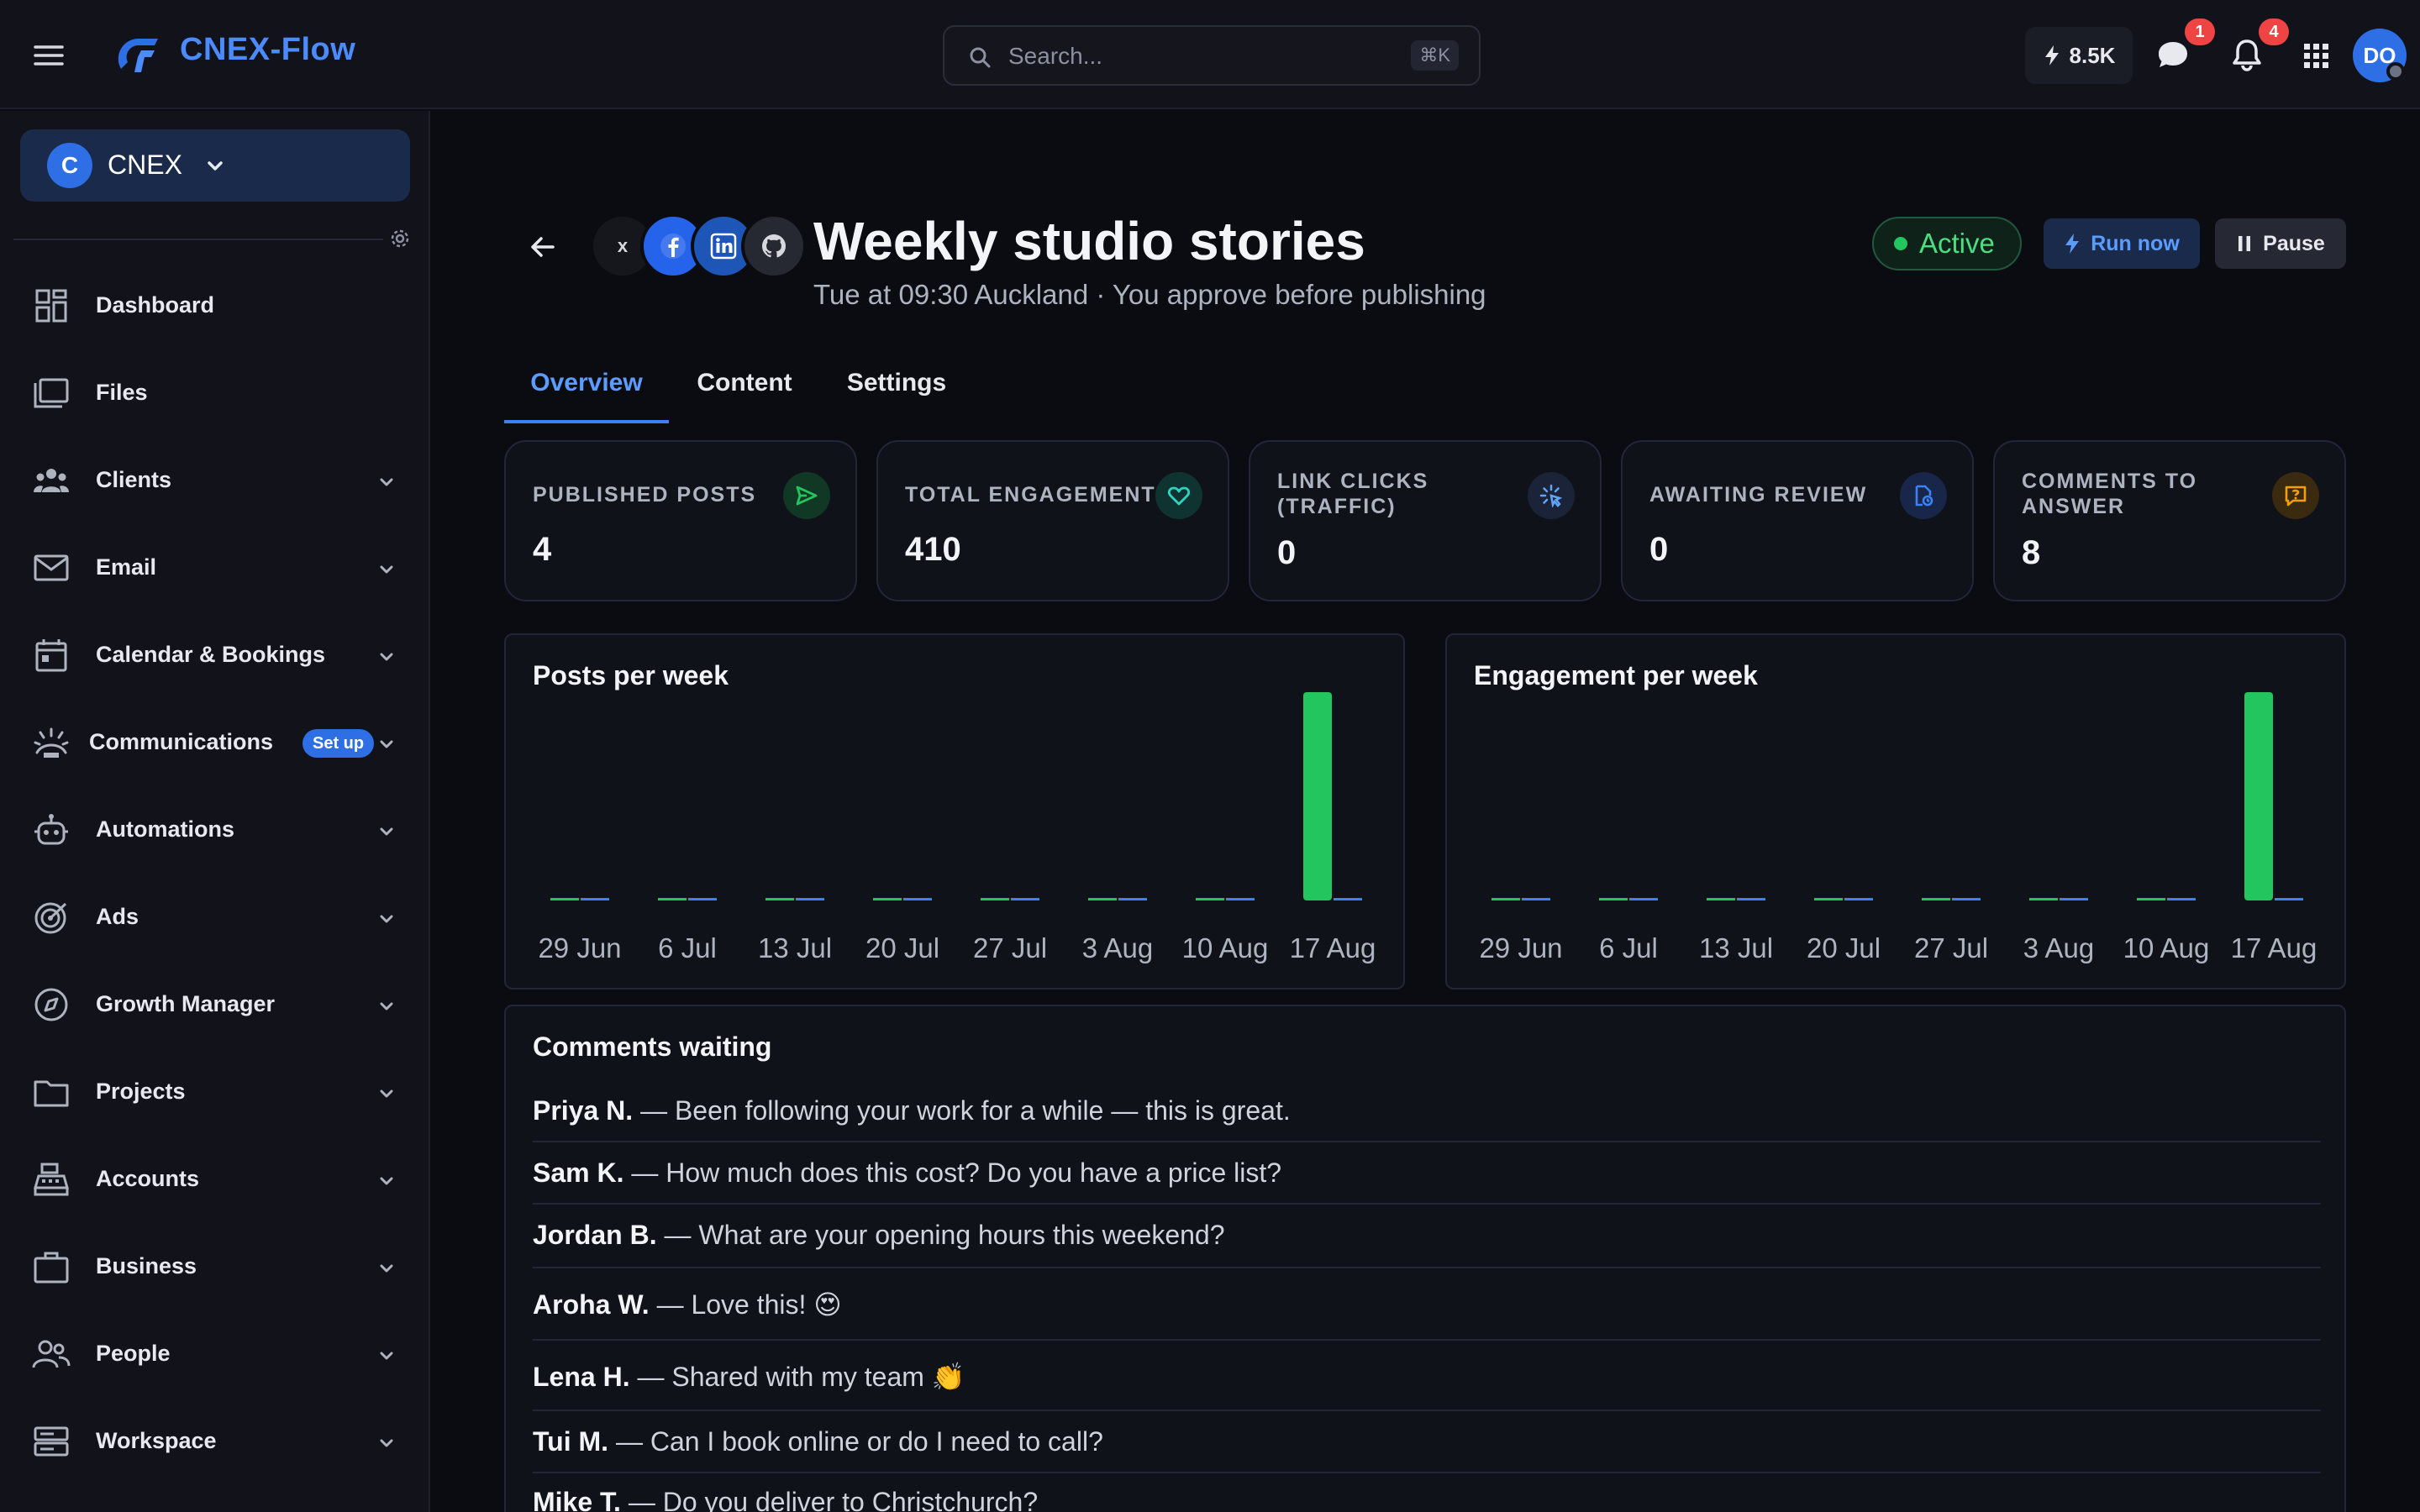 This screenshot has height=1512, width=2420. Describe the element at coordinates (2274, 947) in the screenshot. I see `x-tick-label: 17 Aug` at that location.